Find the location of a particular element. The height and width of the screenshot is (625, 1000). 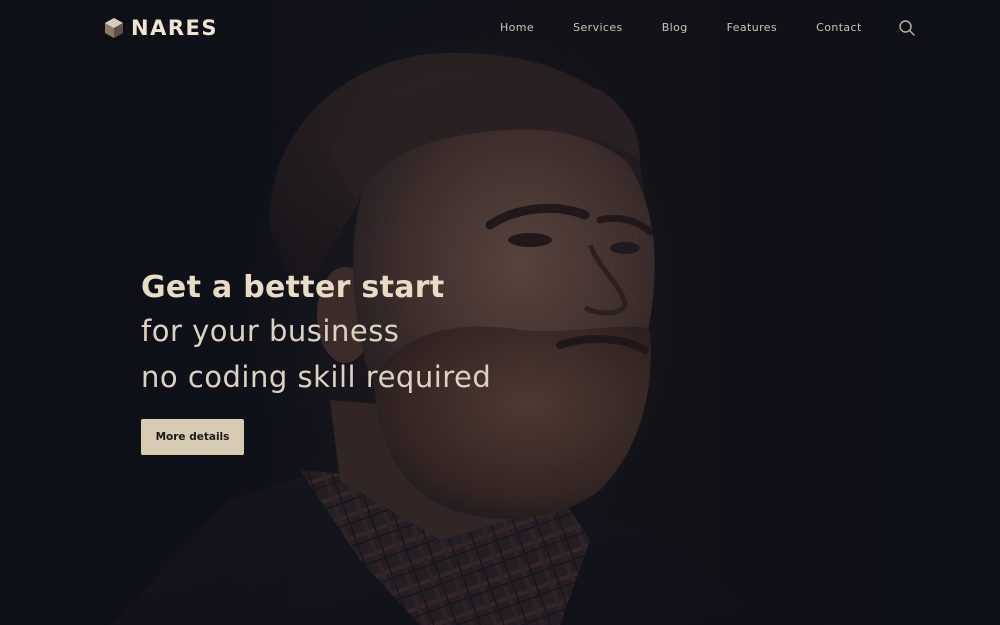

hero-subline-1: for your business is located at coordinates (270, 331).